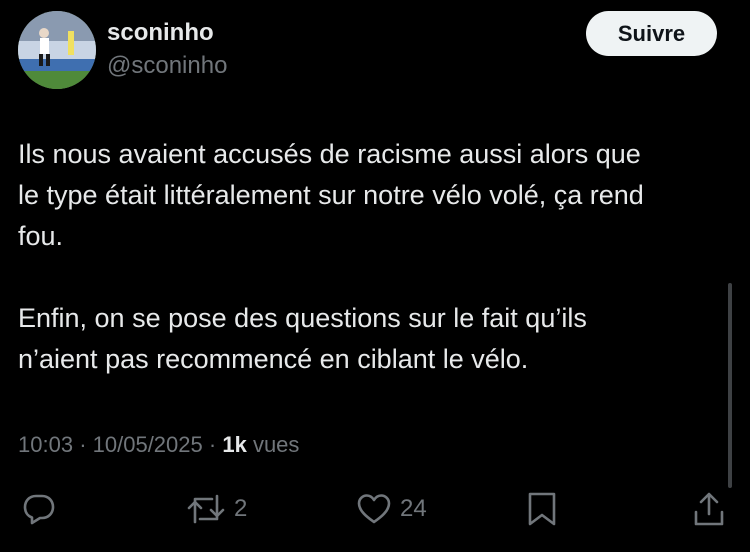  Describe the element at coordinates (651, 33) in the screenshot. I see `follow-button: Suivre` at that location.